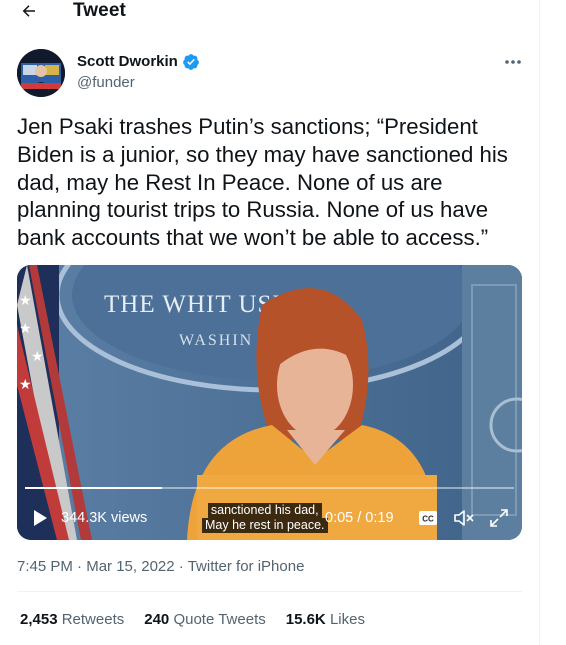 This screenshot has width=566, height=645. Describe the element at coordinates (269, 591) in the screenshot. I see `divider` at that location.